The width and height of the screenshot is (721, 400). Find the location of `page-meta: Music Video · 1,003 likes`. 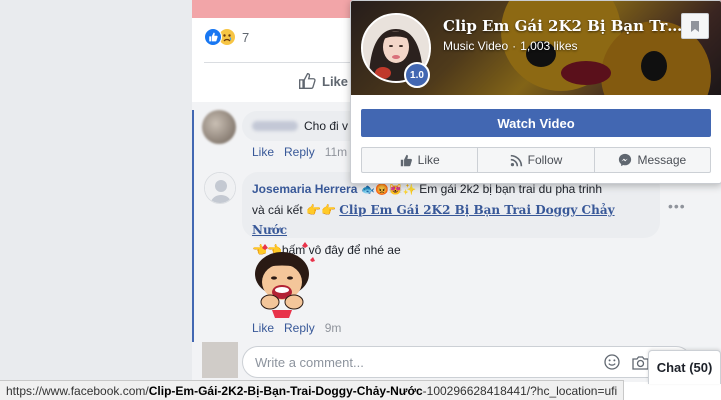

page-meta: Music Video · 1,003 likes is located at coordinates (510, 46).